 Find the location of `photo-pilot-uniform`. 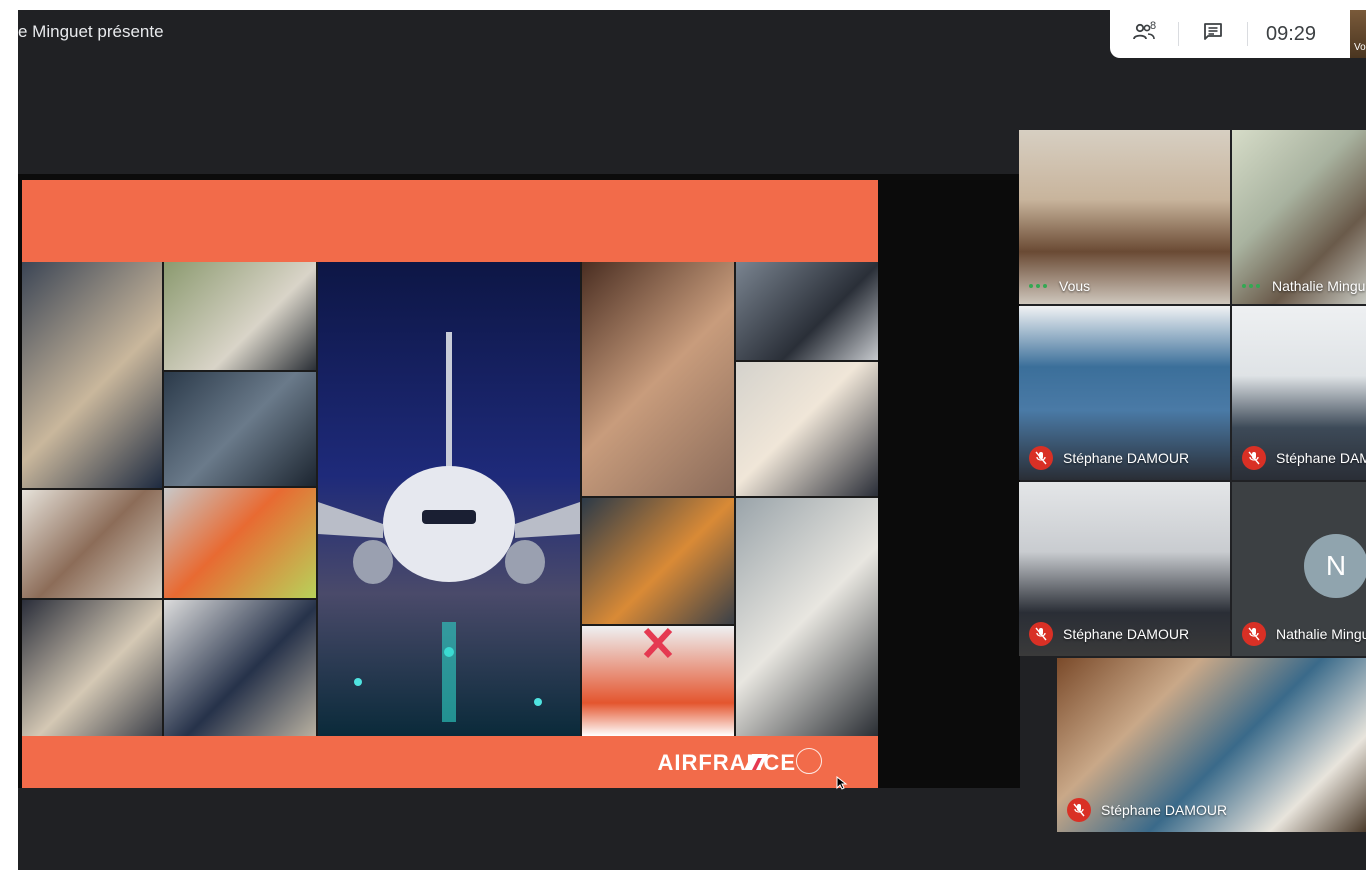

photo-pilot-uniform is located at coordinates (92, 544).